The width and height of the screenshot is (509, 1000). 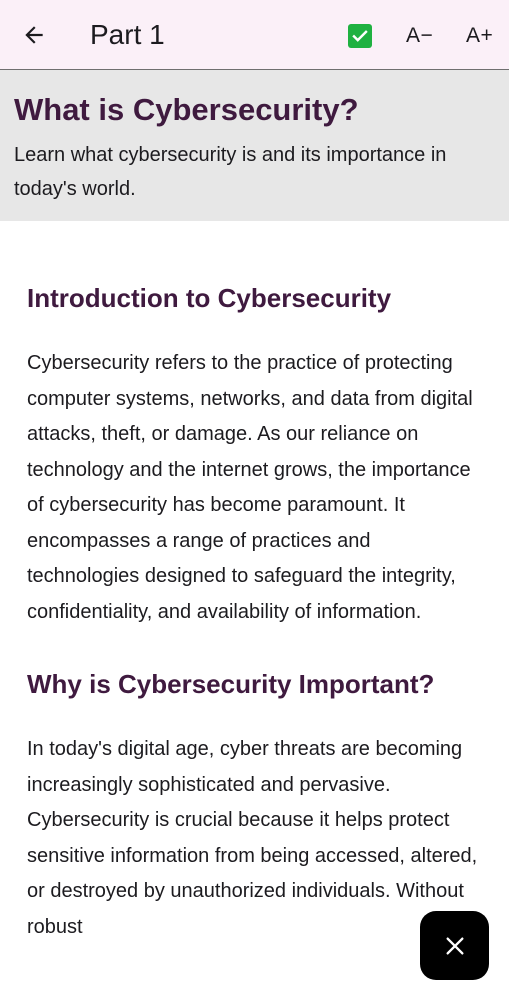 I want to click on decrease-font-button: A−, so click(x=419, y=36).